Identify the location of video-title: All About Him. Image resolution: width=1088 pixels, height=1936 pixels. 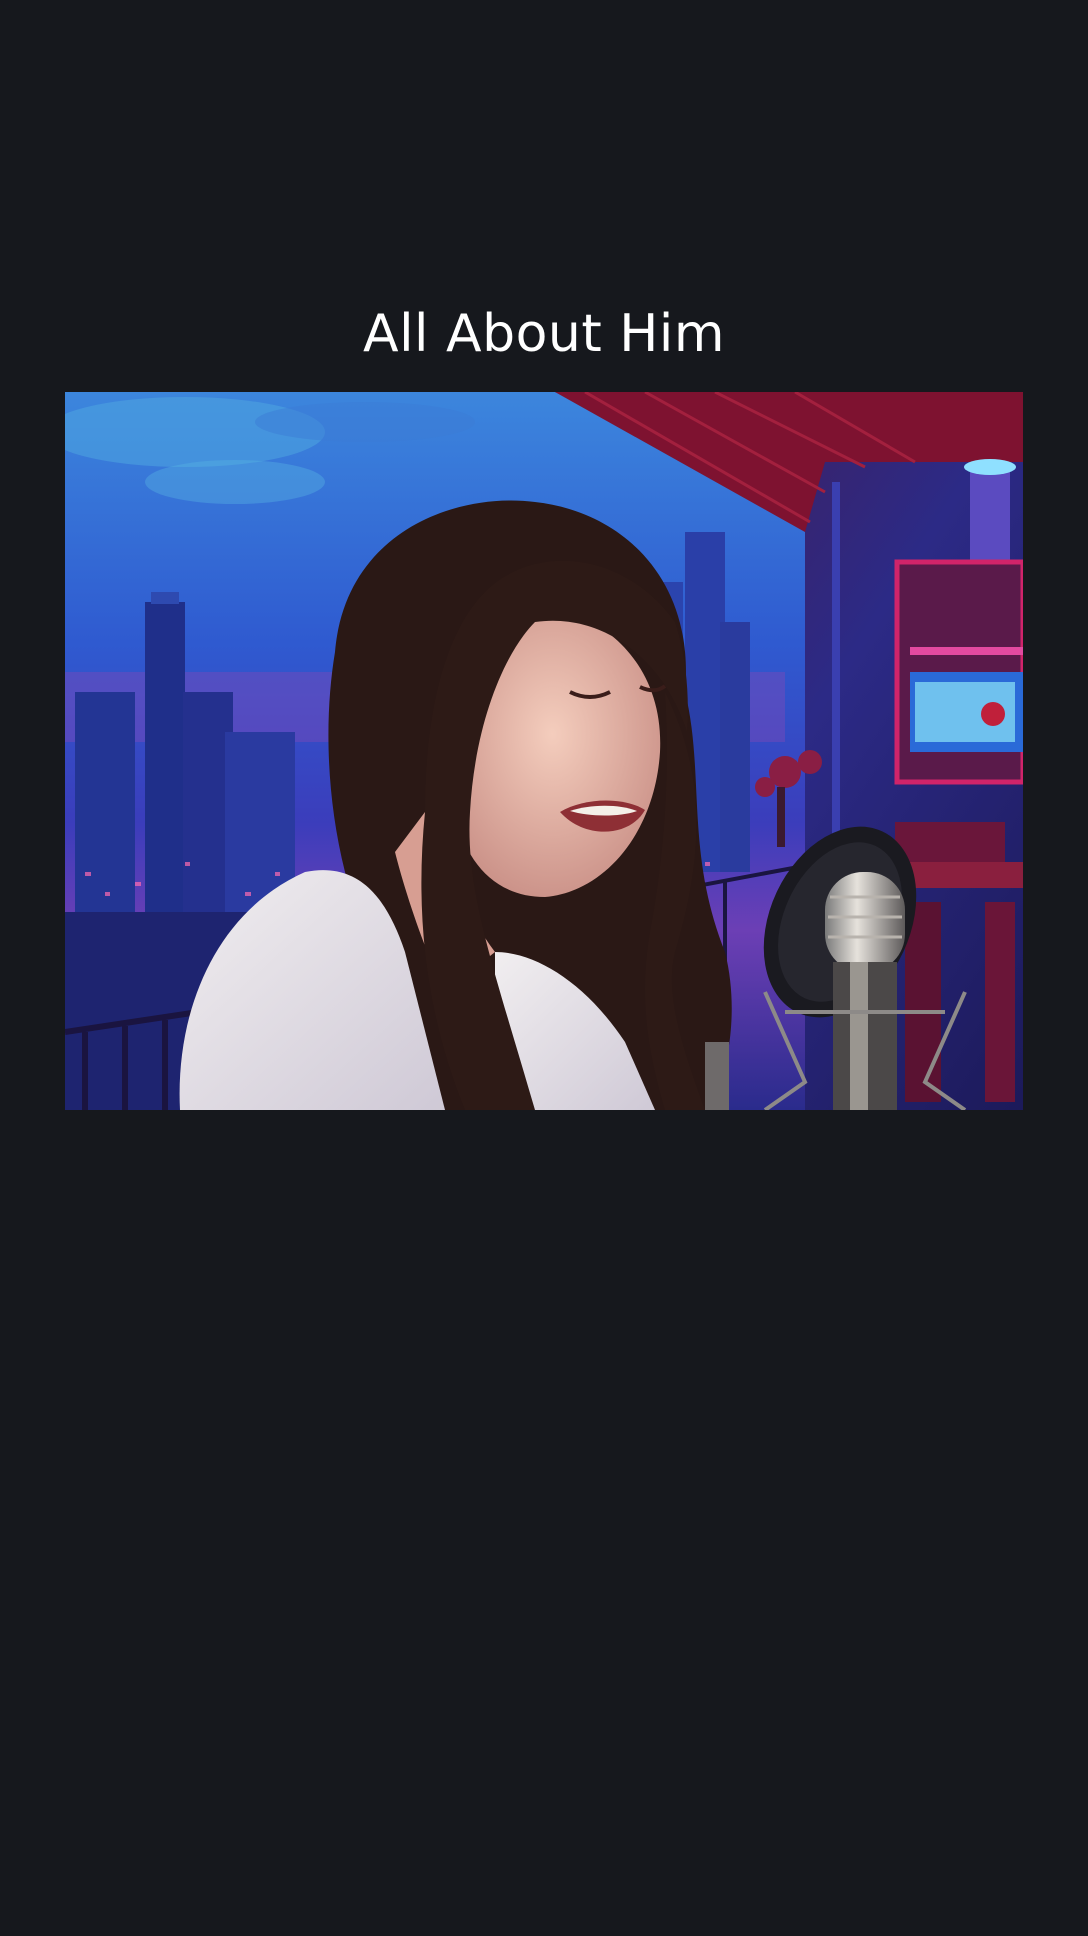
(544, 334).